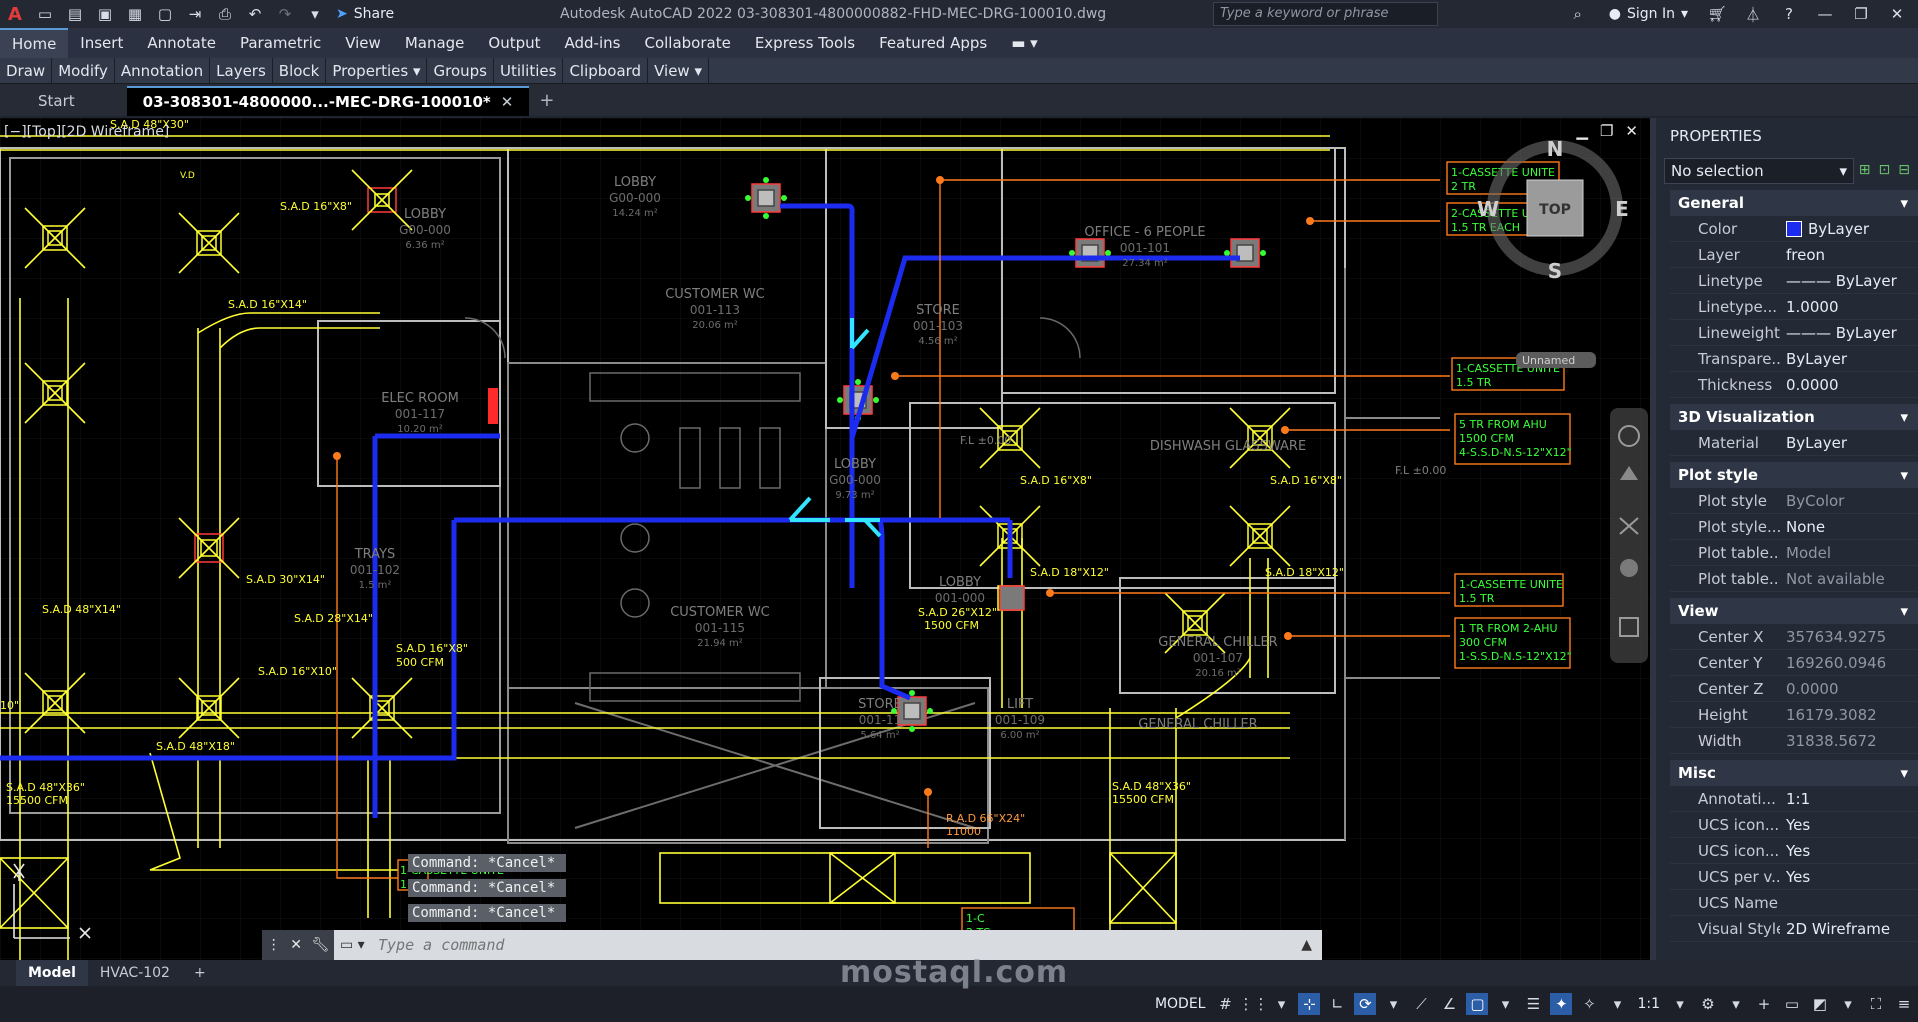 The image size is (1918, 1022). Describe the element at coordinates (1904, 1004) in the screenshot. I see `customization-menu-icon: ≡` at that location.